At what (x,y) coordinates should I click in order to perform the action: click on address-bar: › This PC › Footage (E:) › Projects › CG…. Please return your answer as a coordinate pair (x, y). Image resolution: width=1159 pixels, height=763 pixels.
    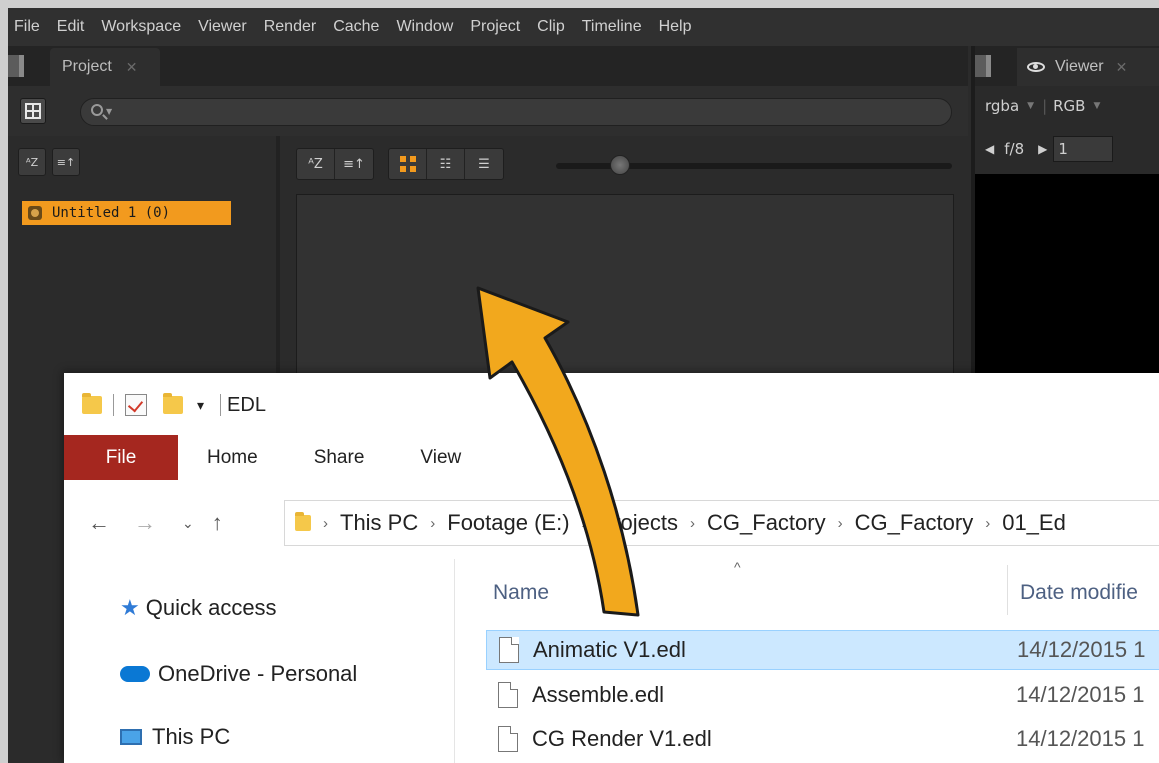
    Looking at the image, I should click on (721, 523).